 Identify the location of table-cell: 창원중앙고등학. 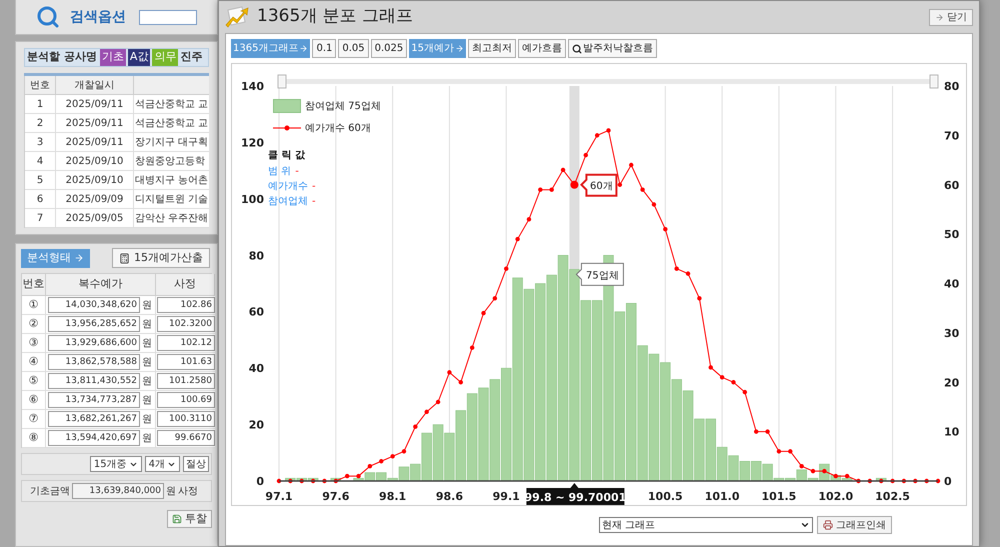
(171, 161).